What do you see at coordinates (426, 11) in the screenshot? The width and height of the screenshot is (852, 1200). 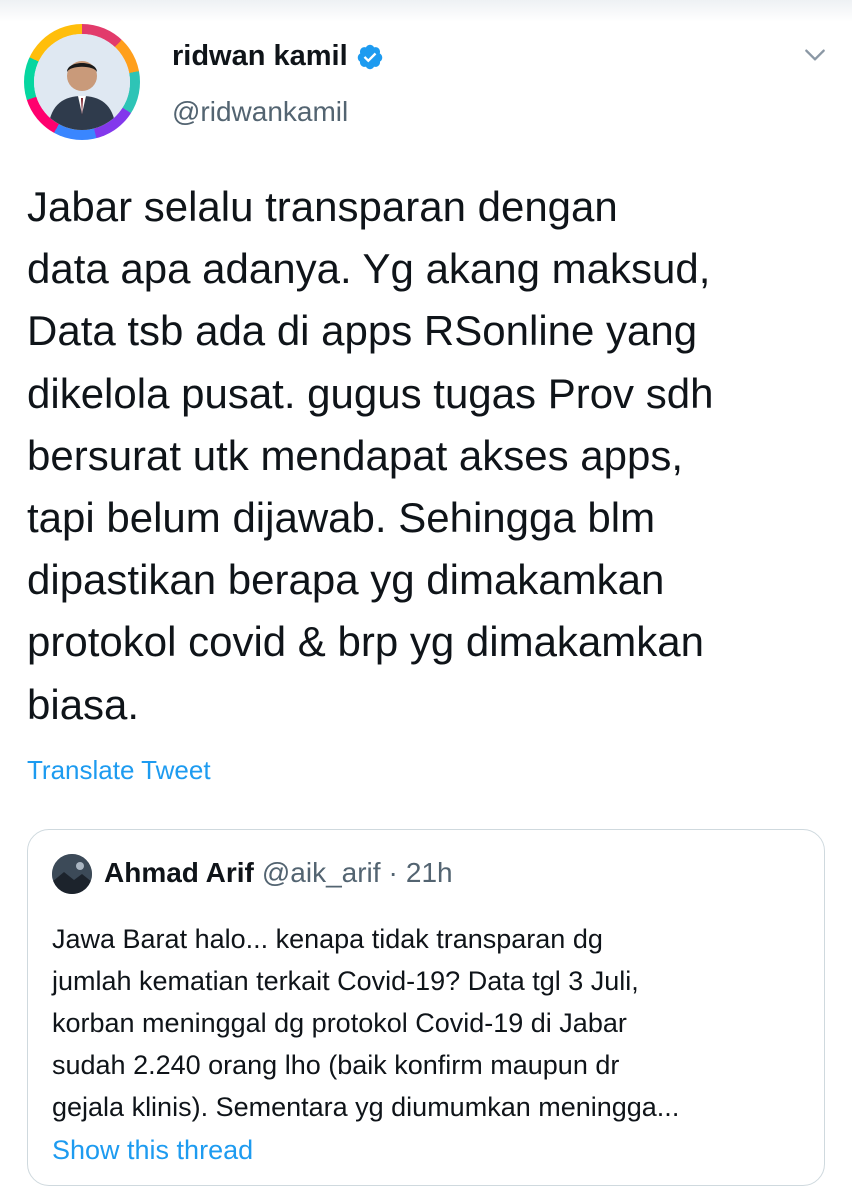 I see `top-scroll-edge` at bounding box center [426, 11].